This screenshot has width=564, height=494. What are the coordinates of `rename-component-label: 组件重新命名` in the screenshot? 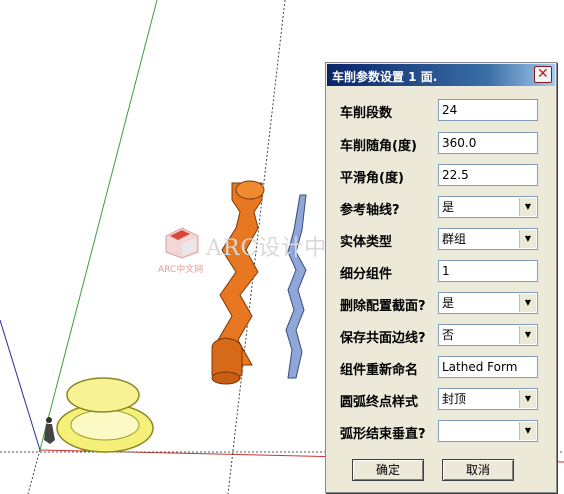 It's located at (379, 370).